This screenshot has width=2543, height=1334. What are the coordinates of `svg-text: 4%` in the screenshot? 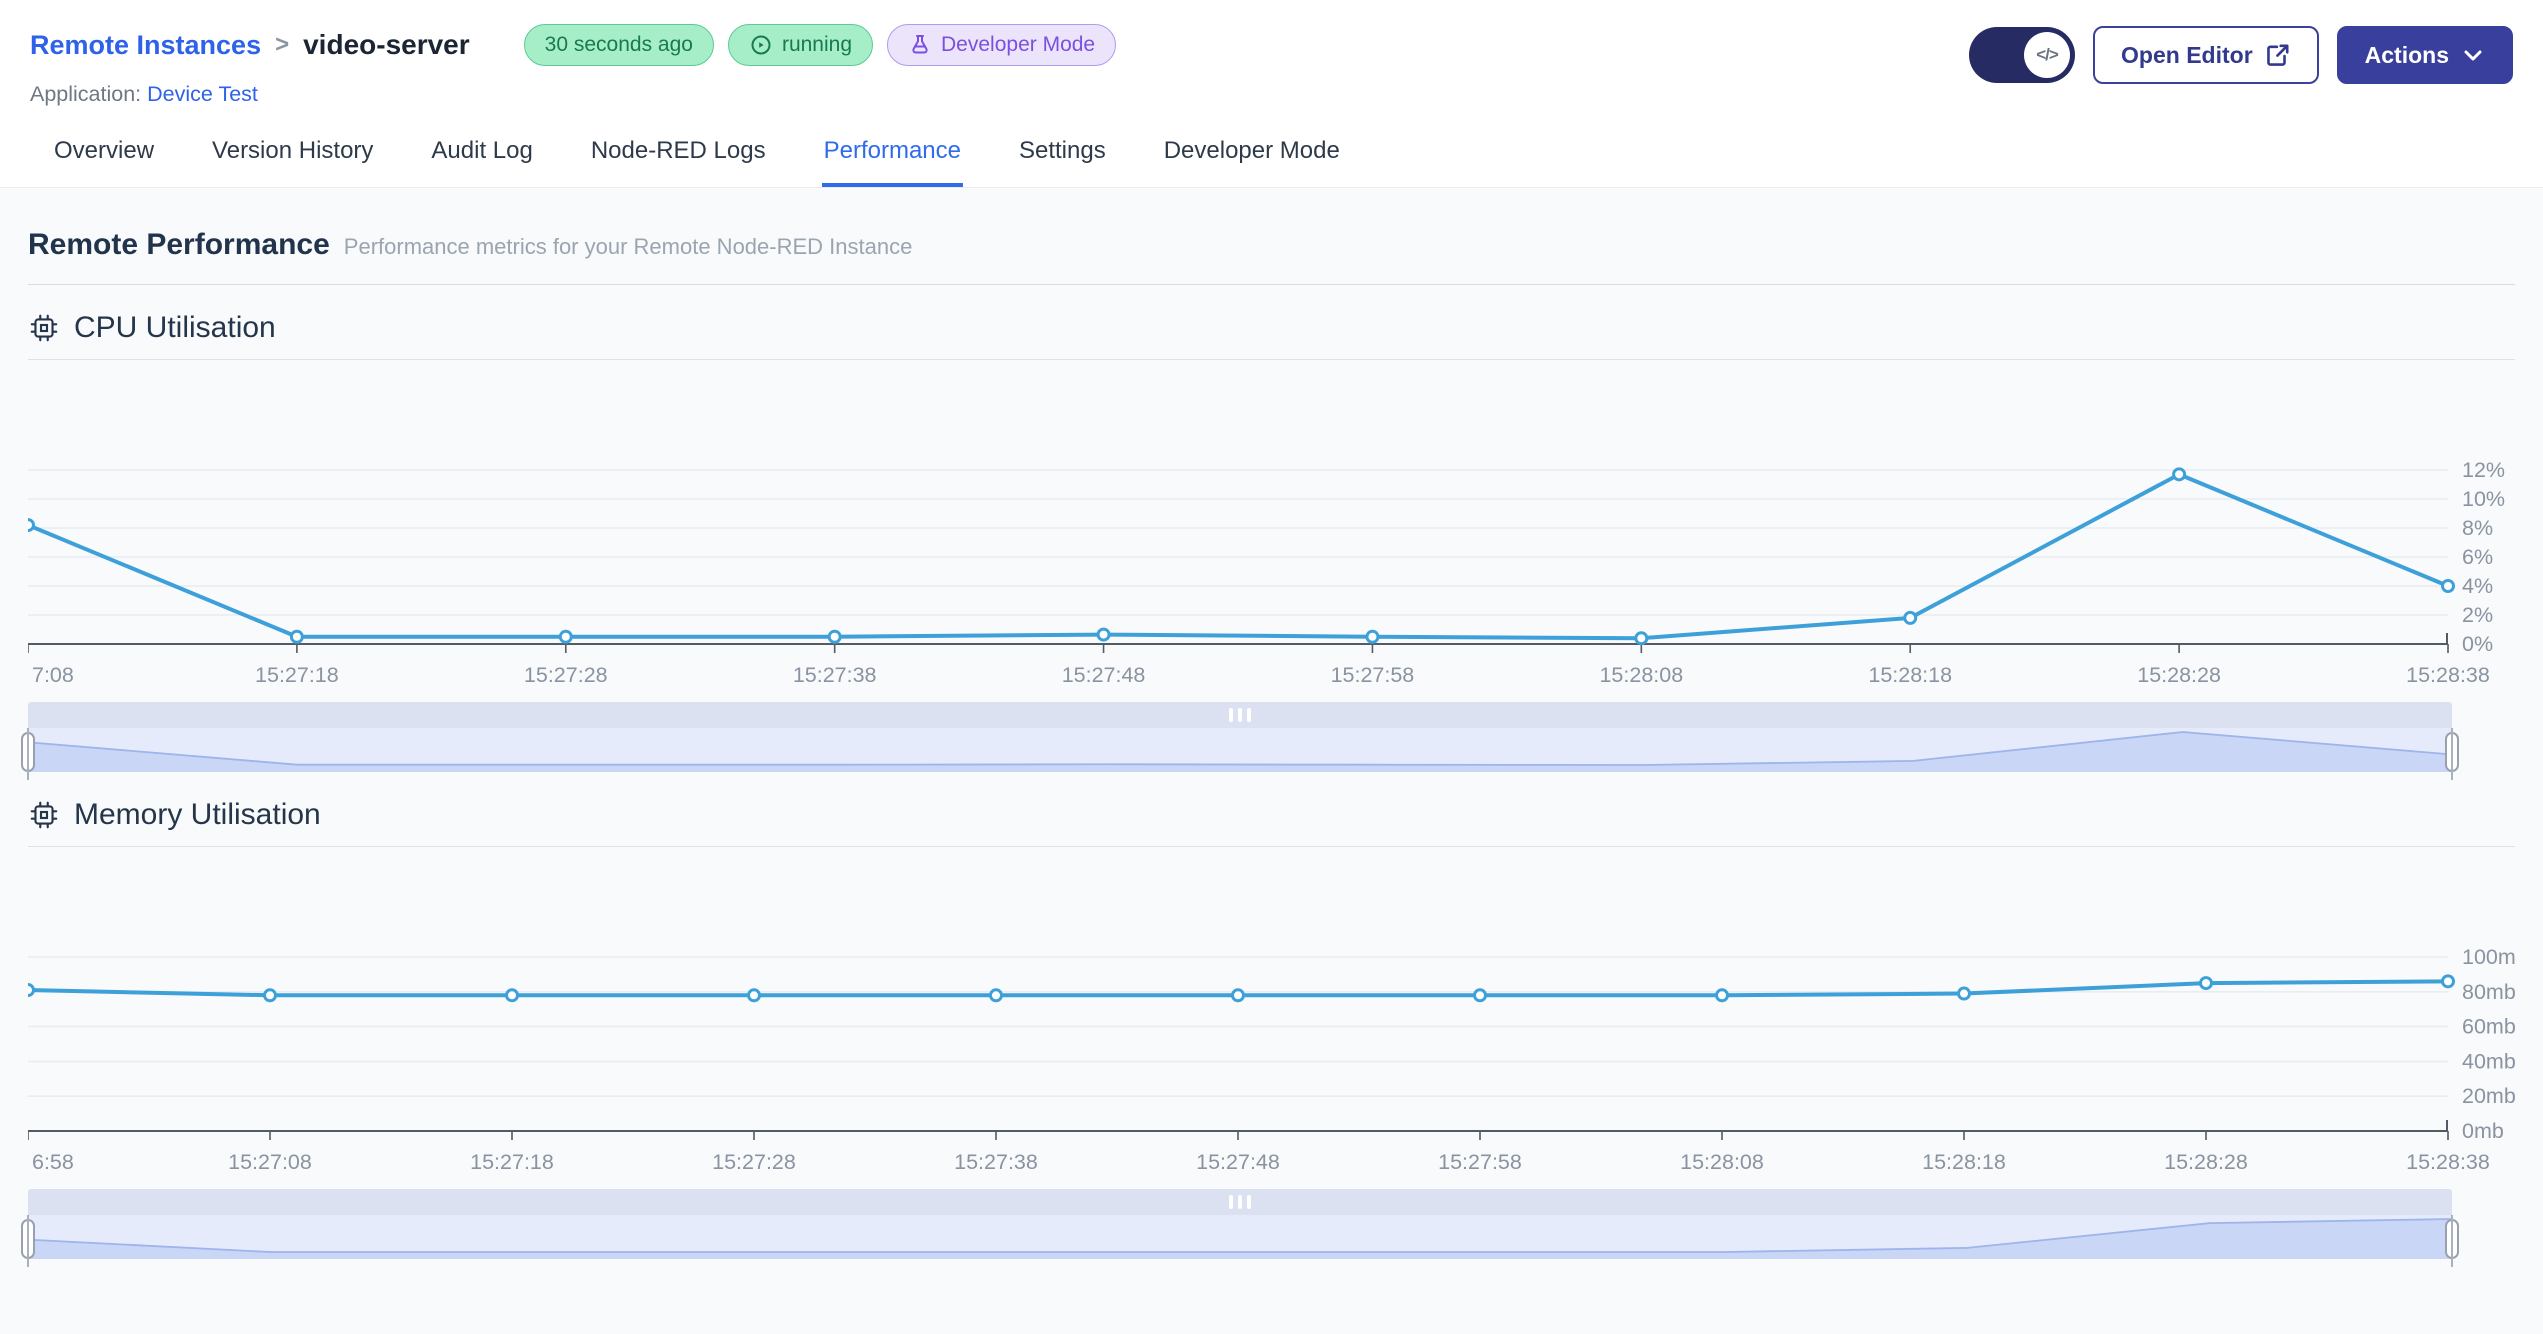 It's located at (2477, 586).